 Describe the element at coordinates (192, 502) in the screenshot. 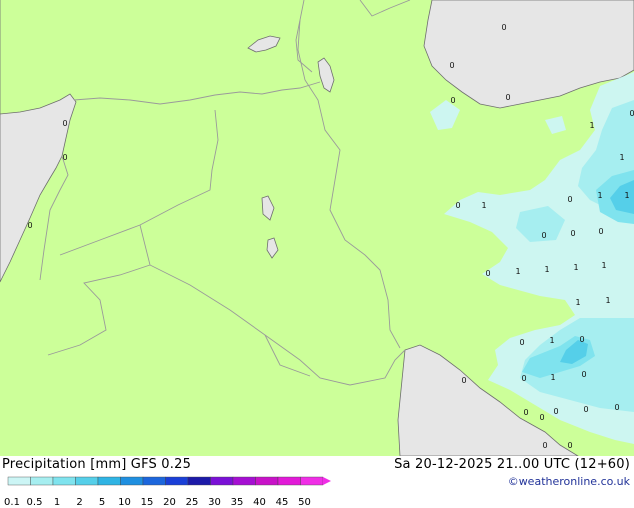

I see `legend-tick-label: 25` at that location.